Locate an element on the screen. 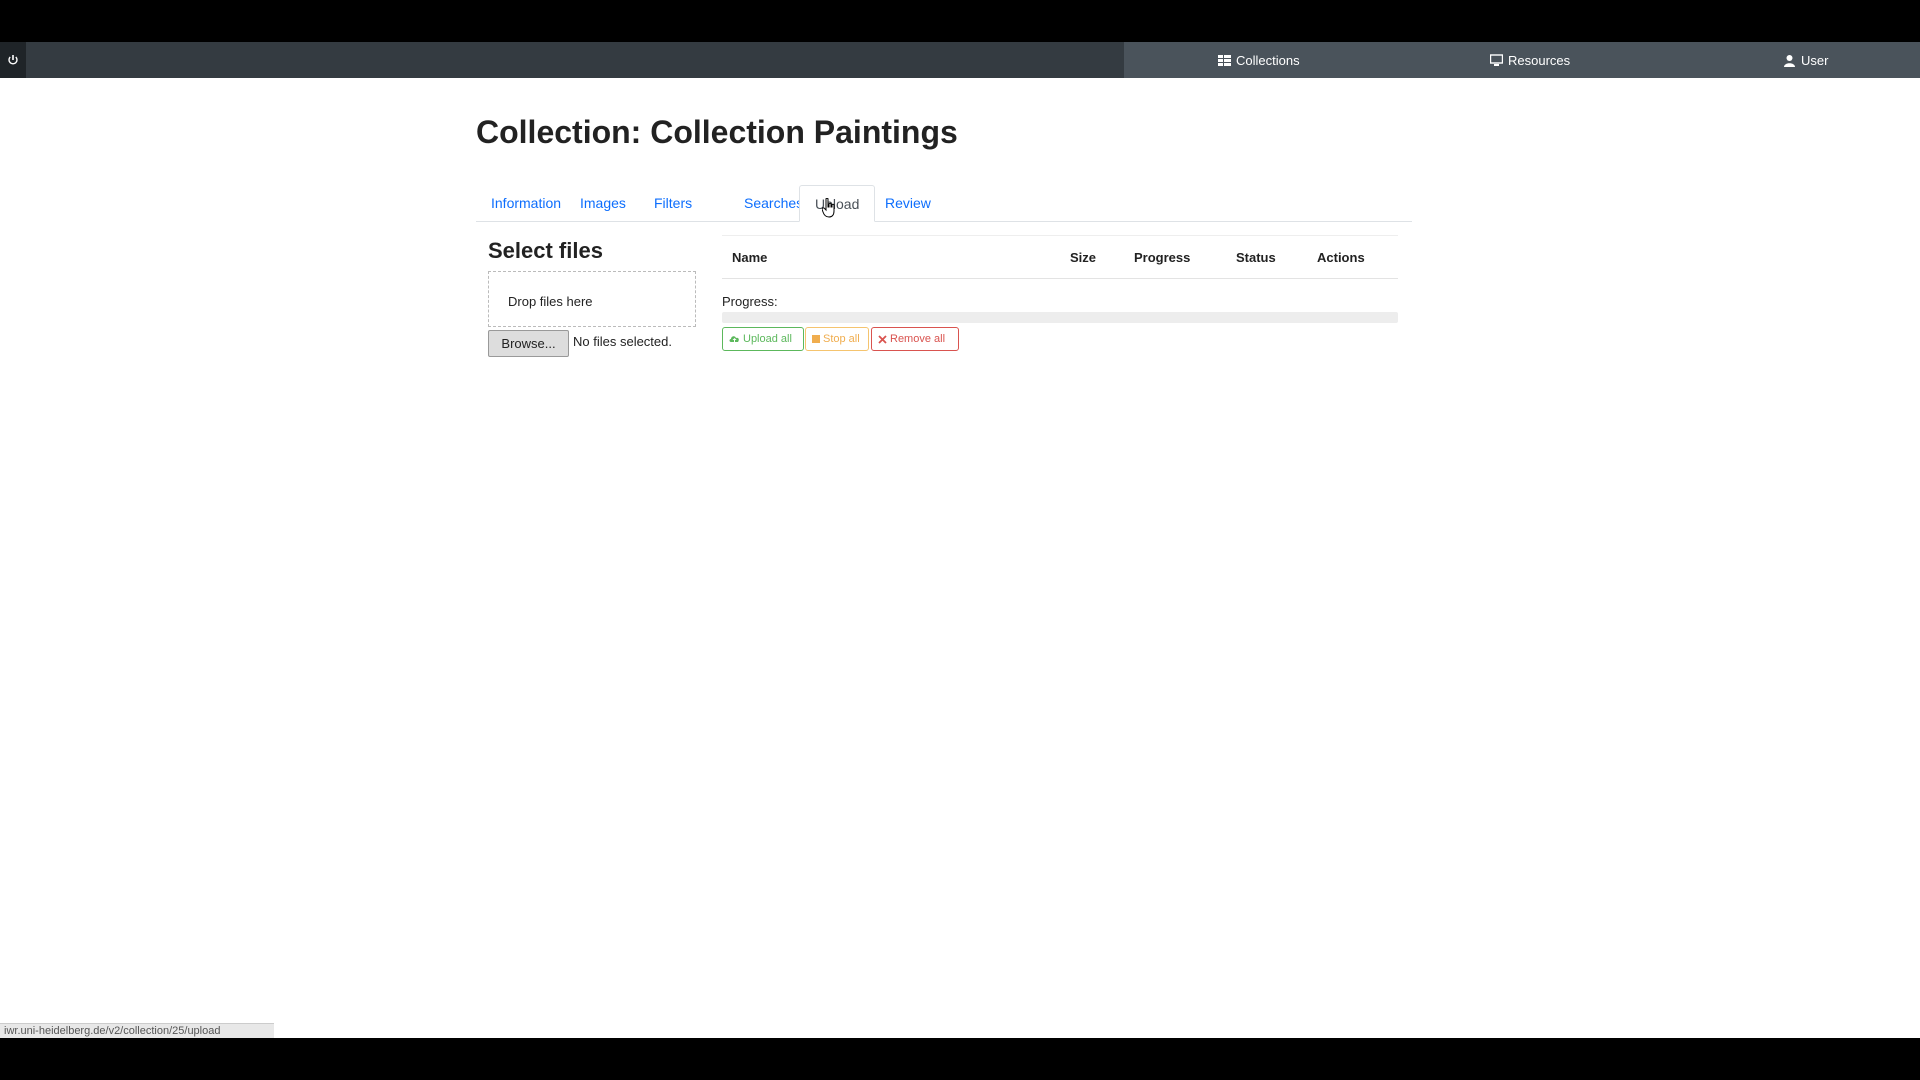  power-button is located at coordinates (13, 60).